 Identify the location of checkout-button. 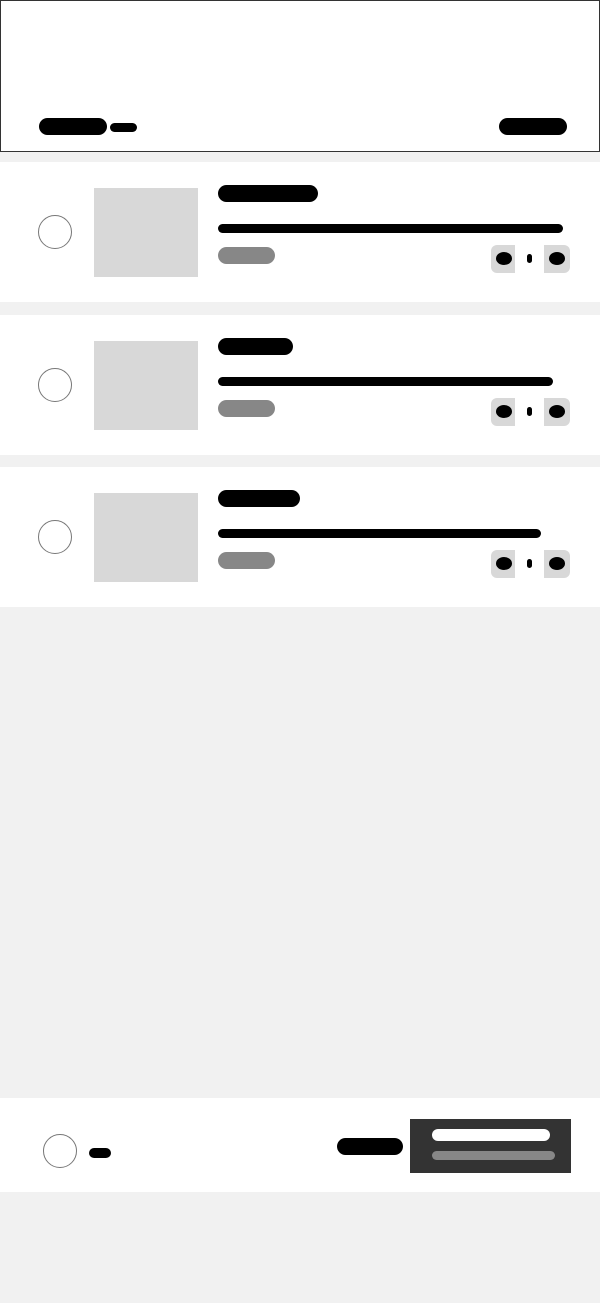
(490, 1146).